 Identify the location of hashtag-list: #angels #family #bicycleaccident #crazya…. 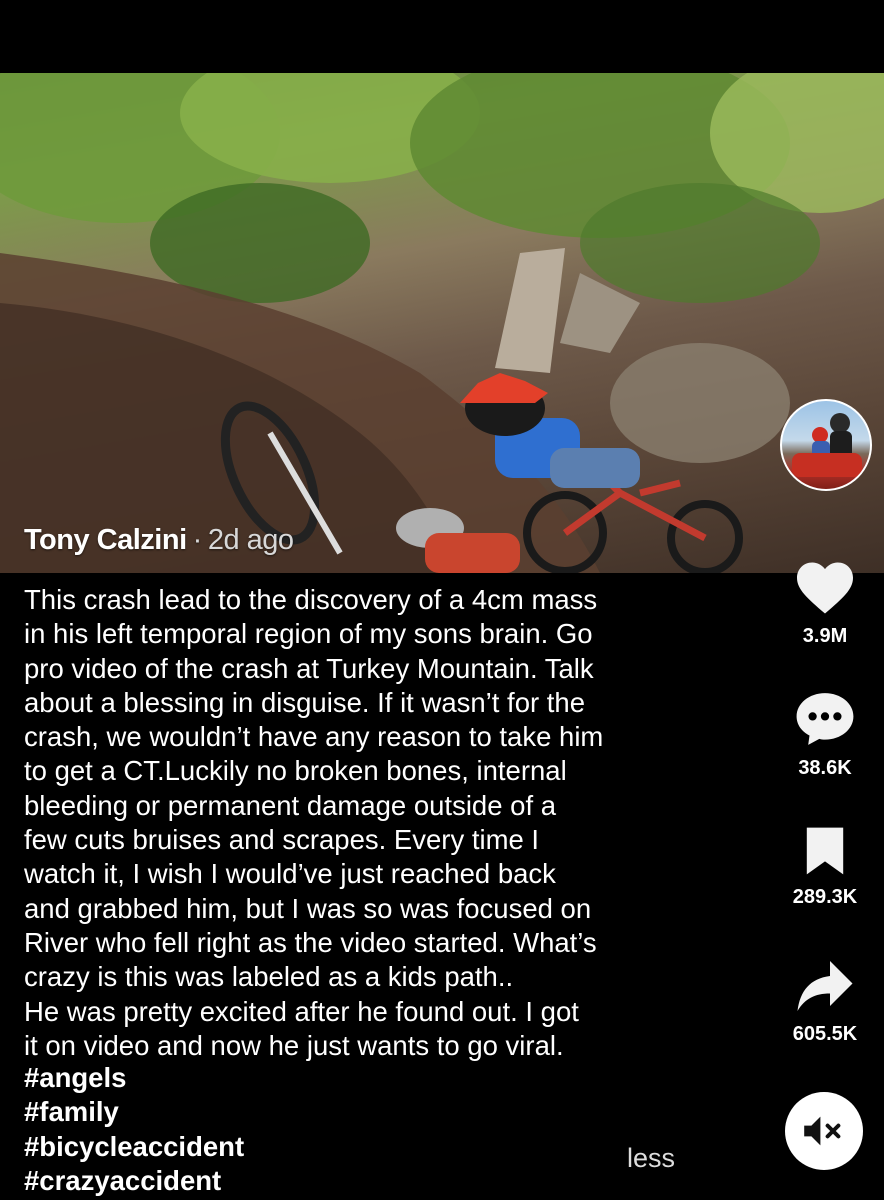
(369, 1129).